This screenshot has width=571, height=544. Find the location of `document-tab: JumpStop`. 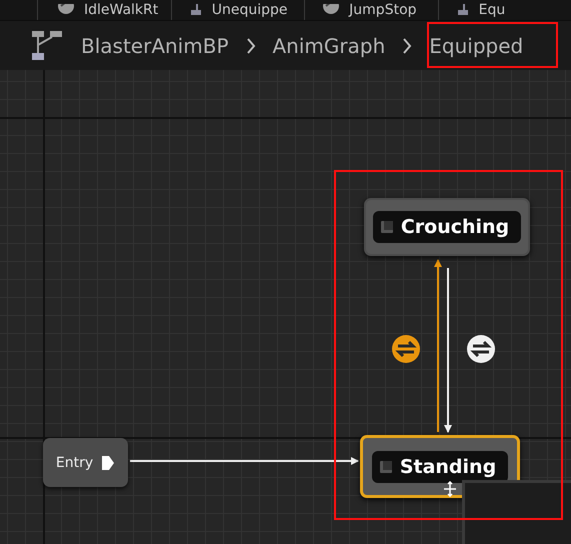

document-tab: JumpStop is located at coordinates (371, 10).